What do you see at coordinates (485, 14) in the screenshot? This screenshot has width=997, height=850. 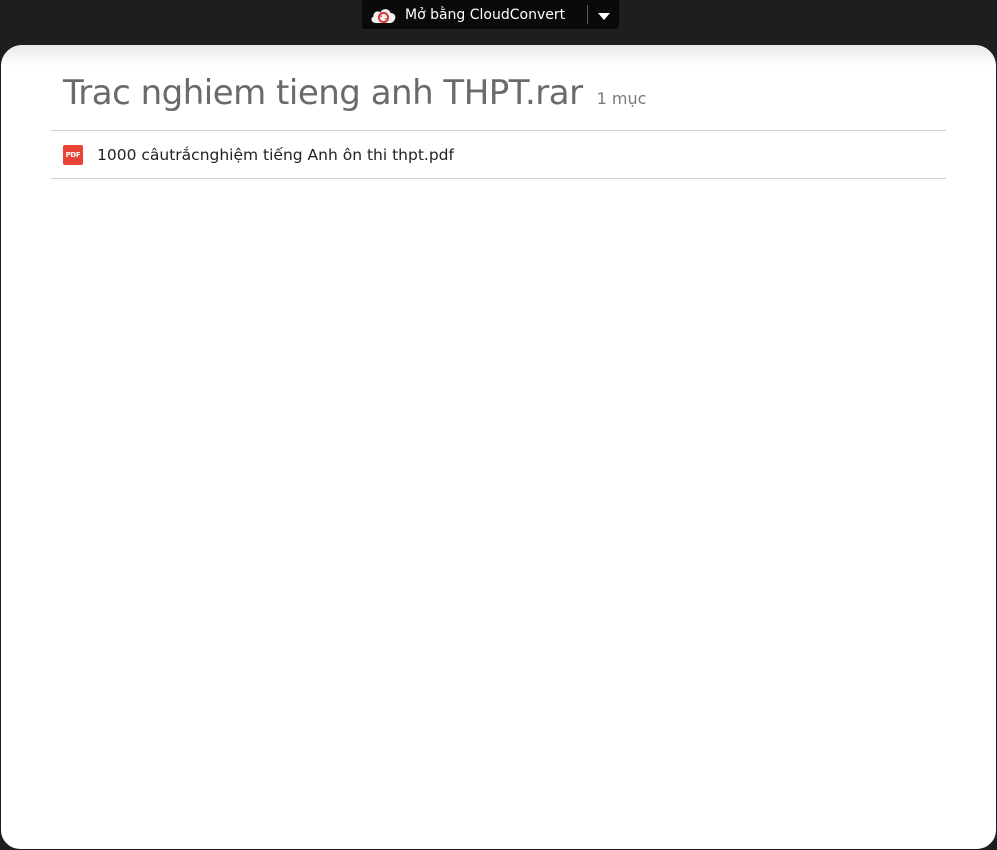 I see `open-with-label: Mở bằng CloudConvert` at bounding box center [485, 14].